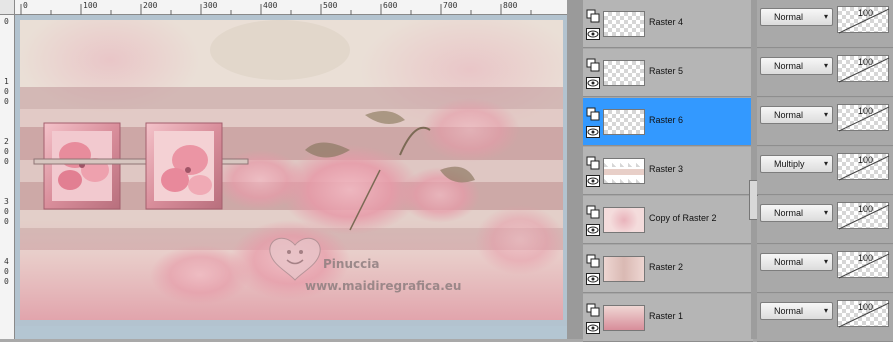 This screenshot has height=342, width=893. I want to click on layer-row: Raster 5, so click(668, 73).